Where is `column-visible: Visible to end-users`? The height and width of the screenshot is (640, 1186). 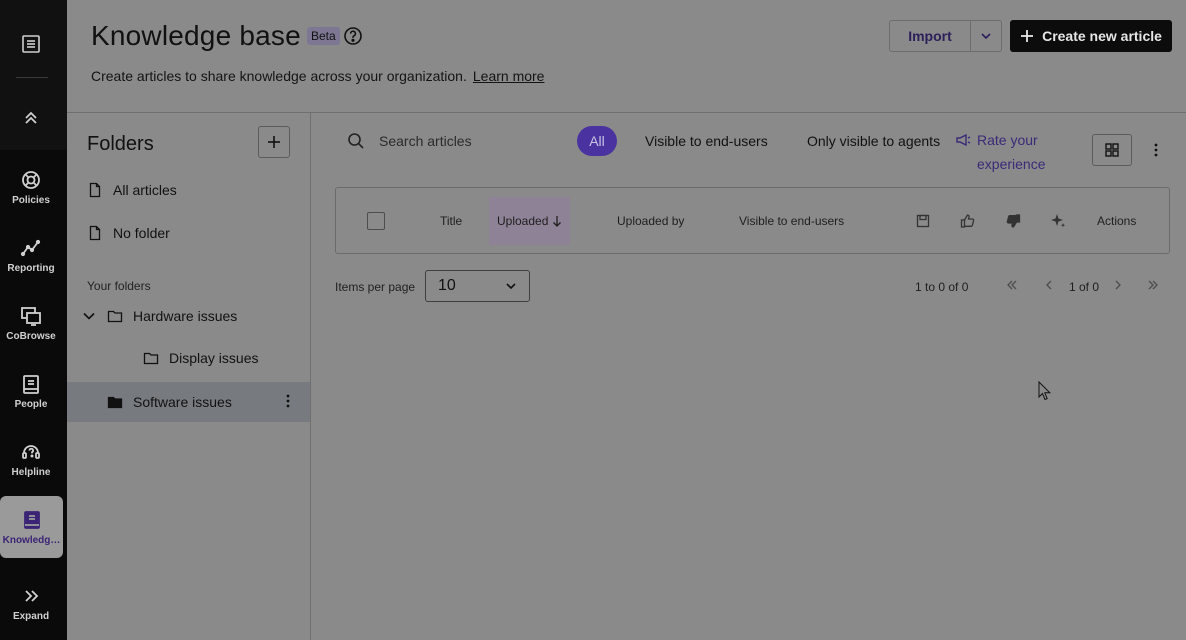
column-visible: Visible to end-users is located at coordinates (791, 220).